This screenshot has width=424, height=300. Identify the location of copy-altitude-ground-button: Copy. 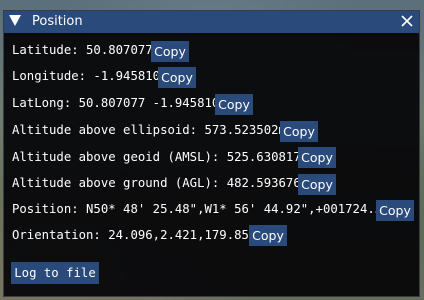
(317, 184).